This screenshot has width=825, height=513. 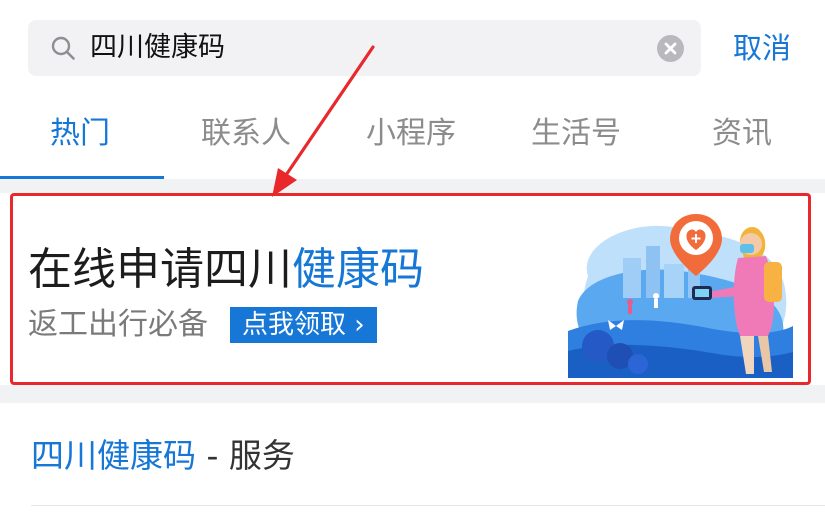 What do you see at coordinates (428, 505) in the screenshot?
I see `row-divider` at bounding box center [428, 505].